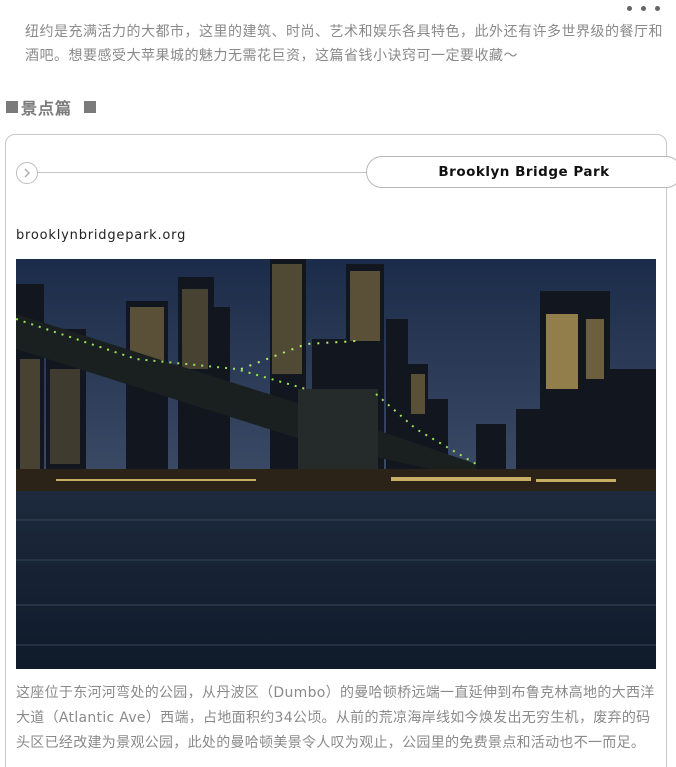  I want to click on section-header: 景点篇, so click(51, 107).